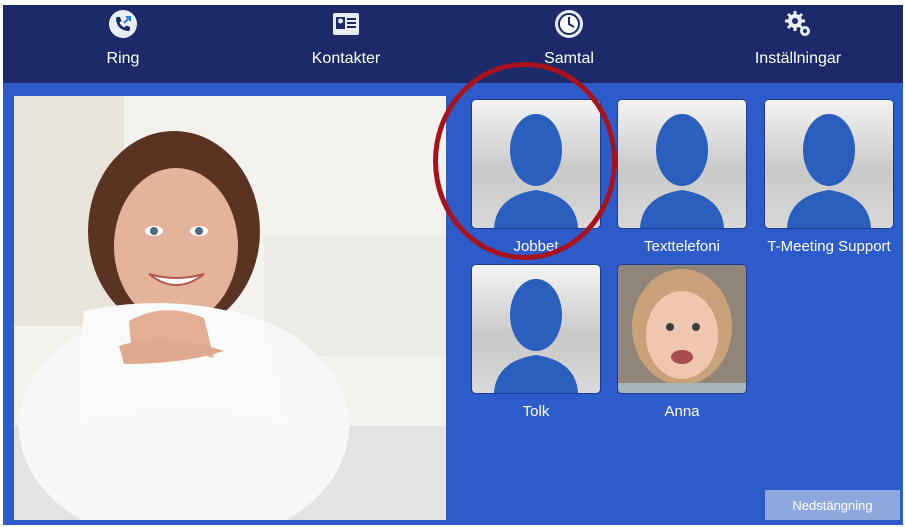 The image size is (905, 527). I want to click on shutdown-button: Nedstängning, so click(832, 505).